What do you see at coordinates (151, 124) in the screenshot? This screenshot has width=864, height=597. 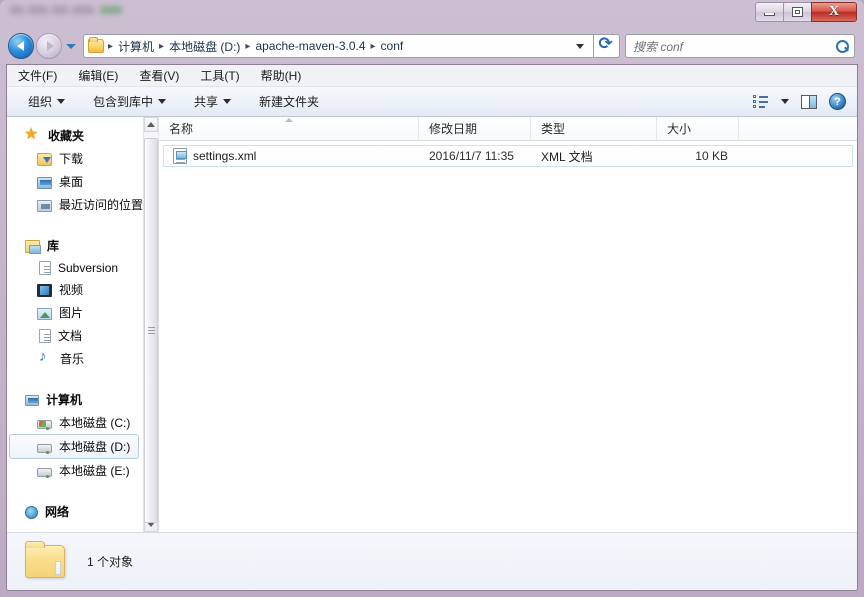 I see `scroll-up-button` at bounding box center [151, 124].